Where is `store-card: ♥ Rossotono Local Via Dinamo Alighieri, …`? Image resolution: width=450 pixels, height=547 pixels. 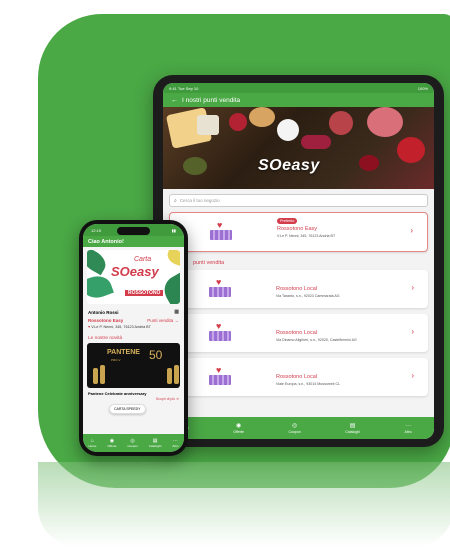 store-card: ♥ Rossotono Local Via Dinamo Alighieri, … is located at coordinates (298, 333).